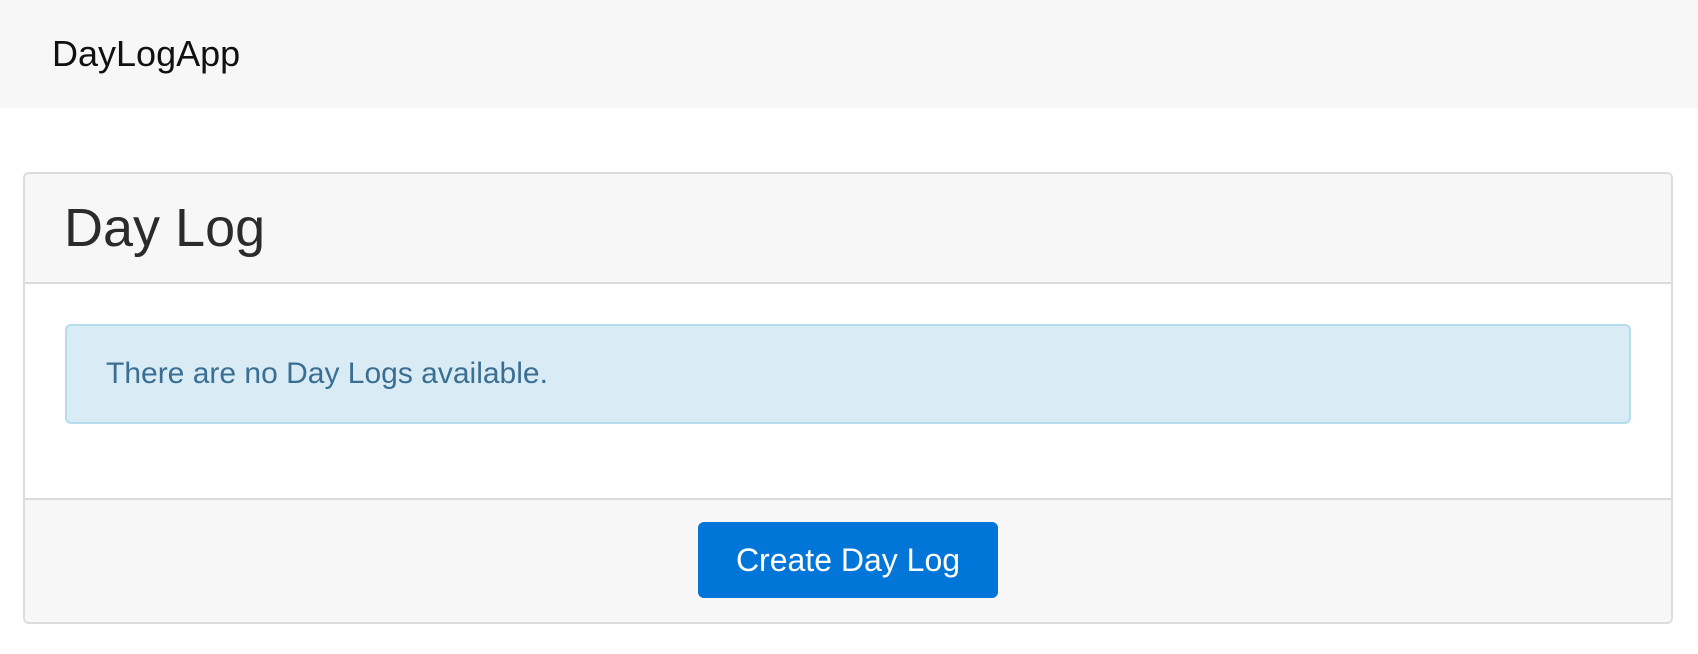 This screenshot has width=1698, height=654. Describe the element at coordinates (848, 374) in the screenshot. I see `empty-state-alert: There are no Day Logs available.` at that location.